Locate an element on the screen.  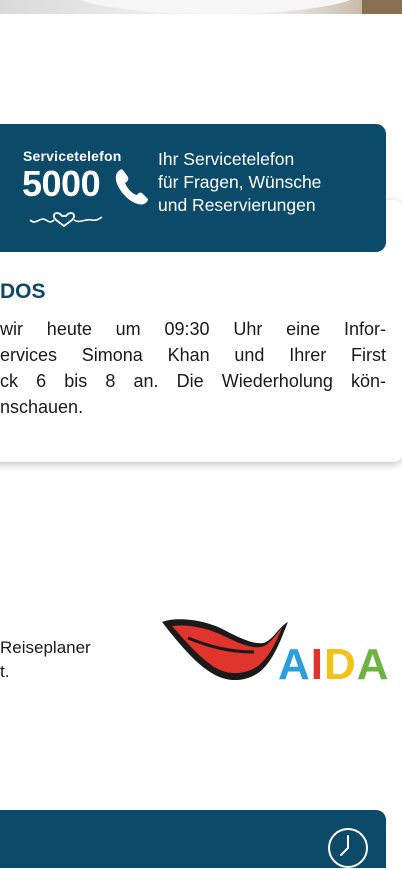
heart-line-icon is located at coordinates (66, 220).